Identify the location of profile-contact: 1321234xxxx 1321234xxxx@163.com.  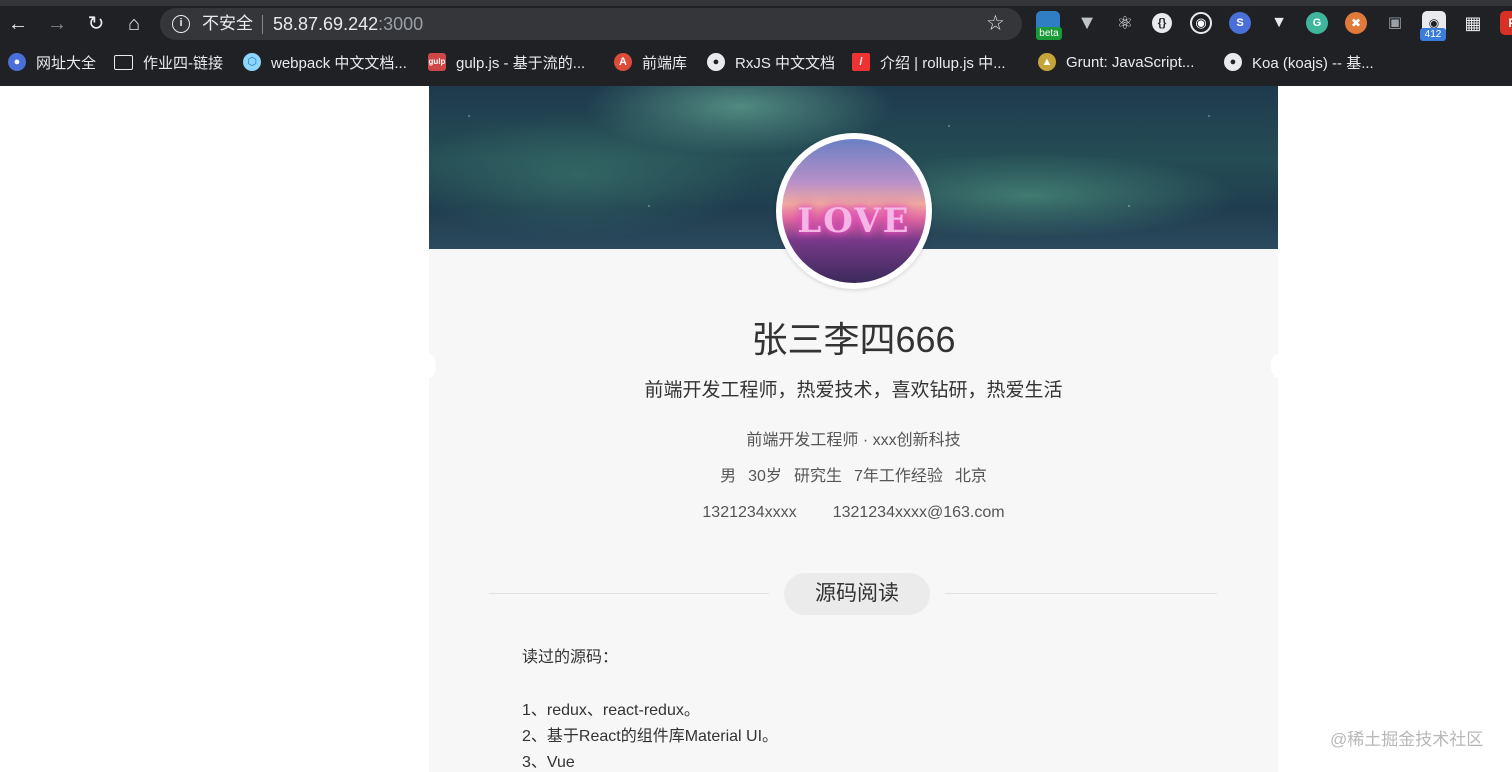
(853, 513).